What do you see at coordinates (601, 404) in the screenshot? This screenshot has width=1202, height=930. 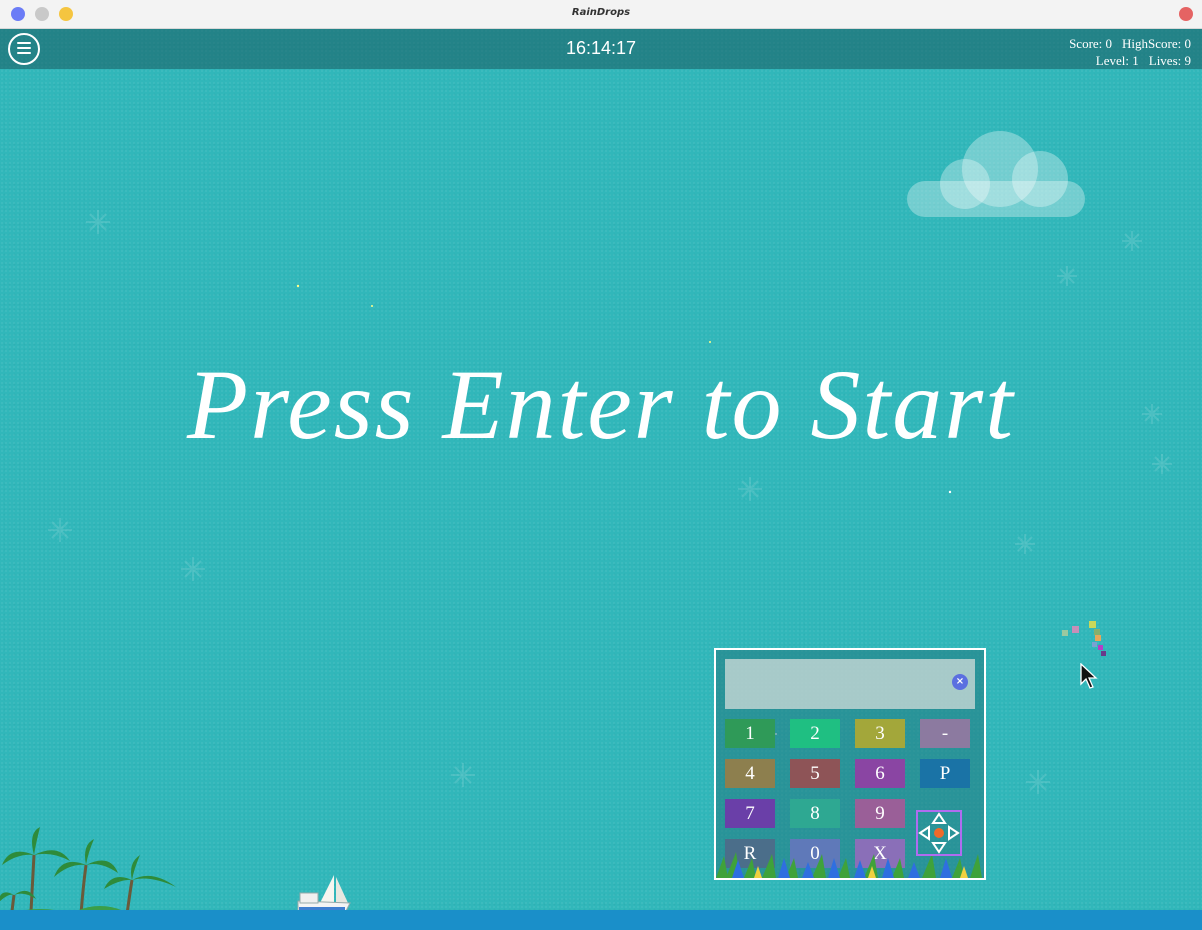 I see `start-prompt: Press Enter to Start` at bounding box center [601, 404].